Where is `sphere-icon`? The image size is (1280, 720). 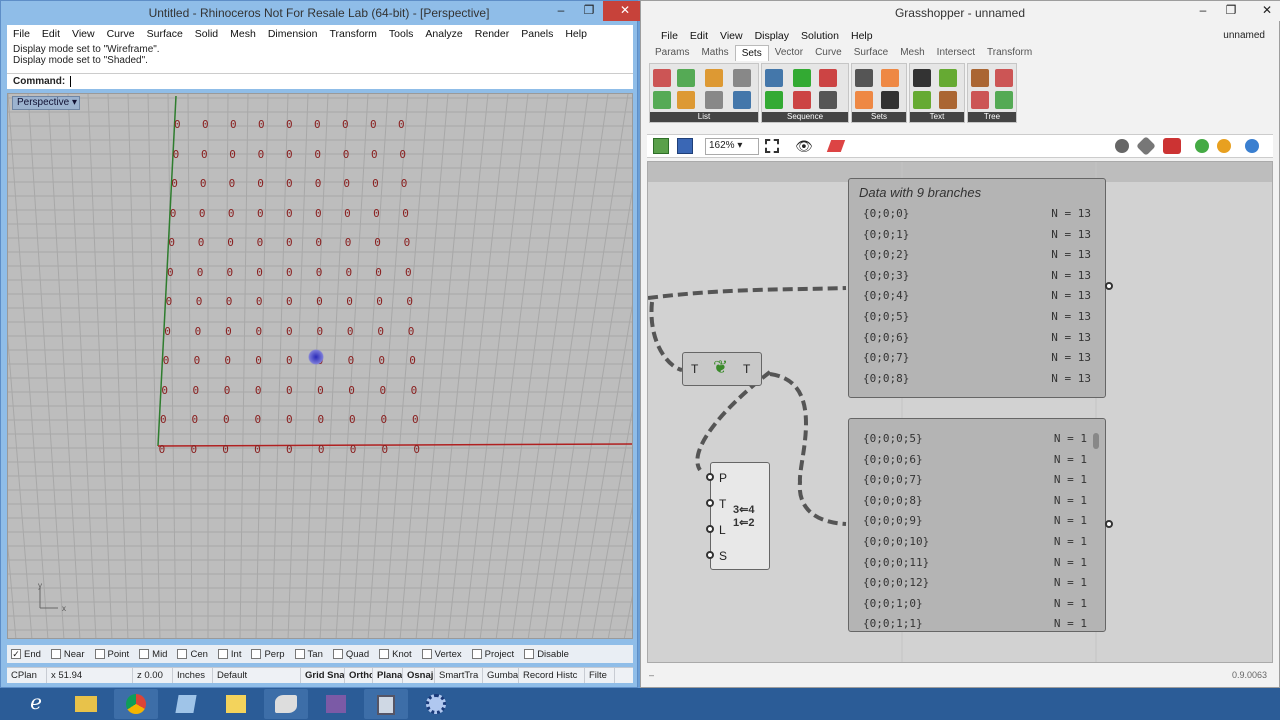
sphere-icon is located at coordinates (1252, 146).